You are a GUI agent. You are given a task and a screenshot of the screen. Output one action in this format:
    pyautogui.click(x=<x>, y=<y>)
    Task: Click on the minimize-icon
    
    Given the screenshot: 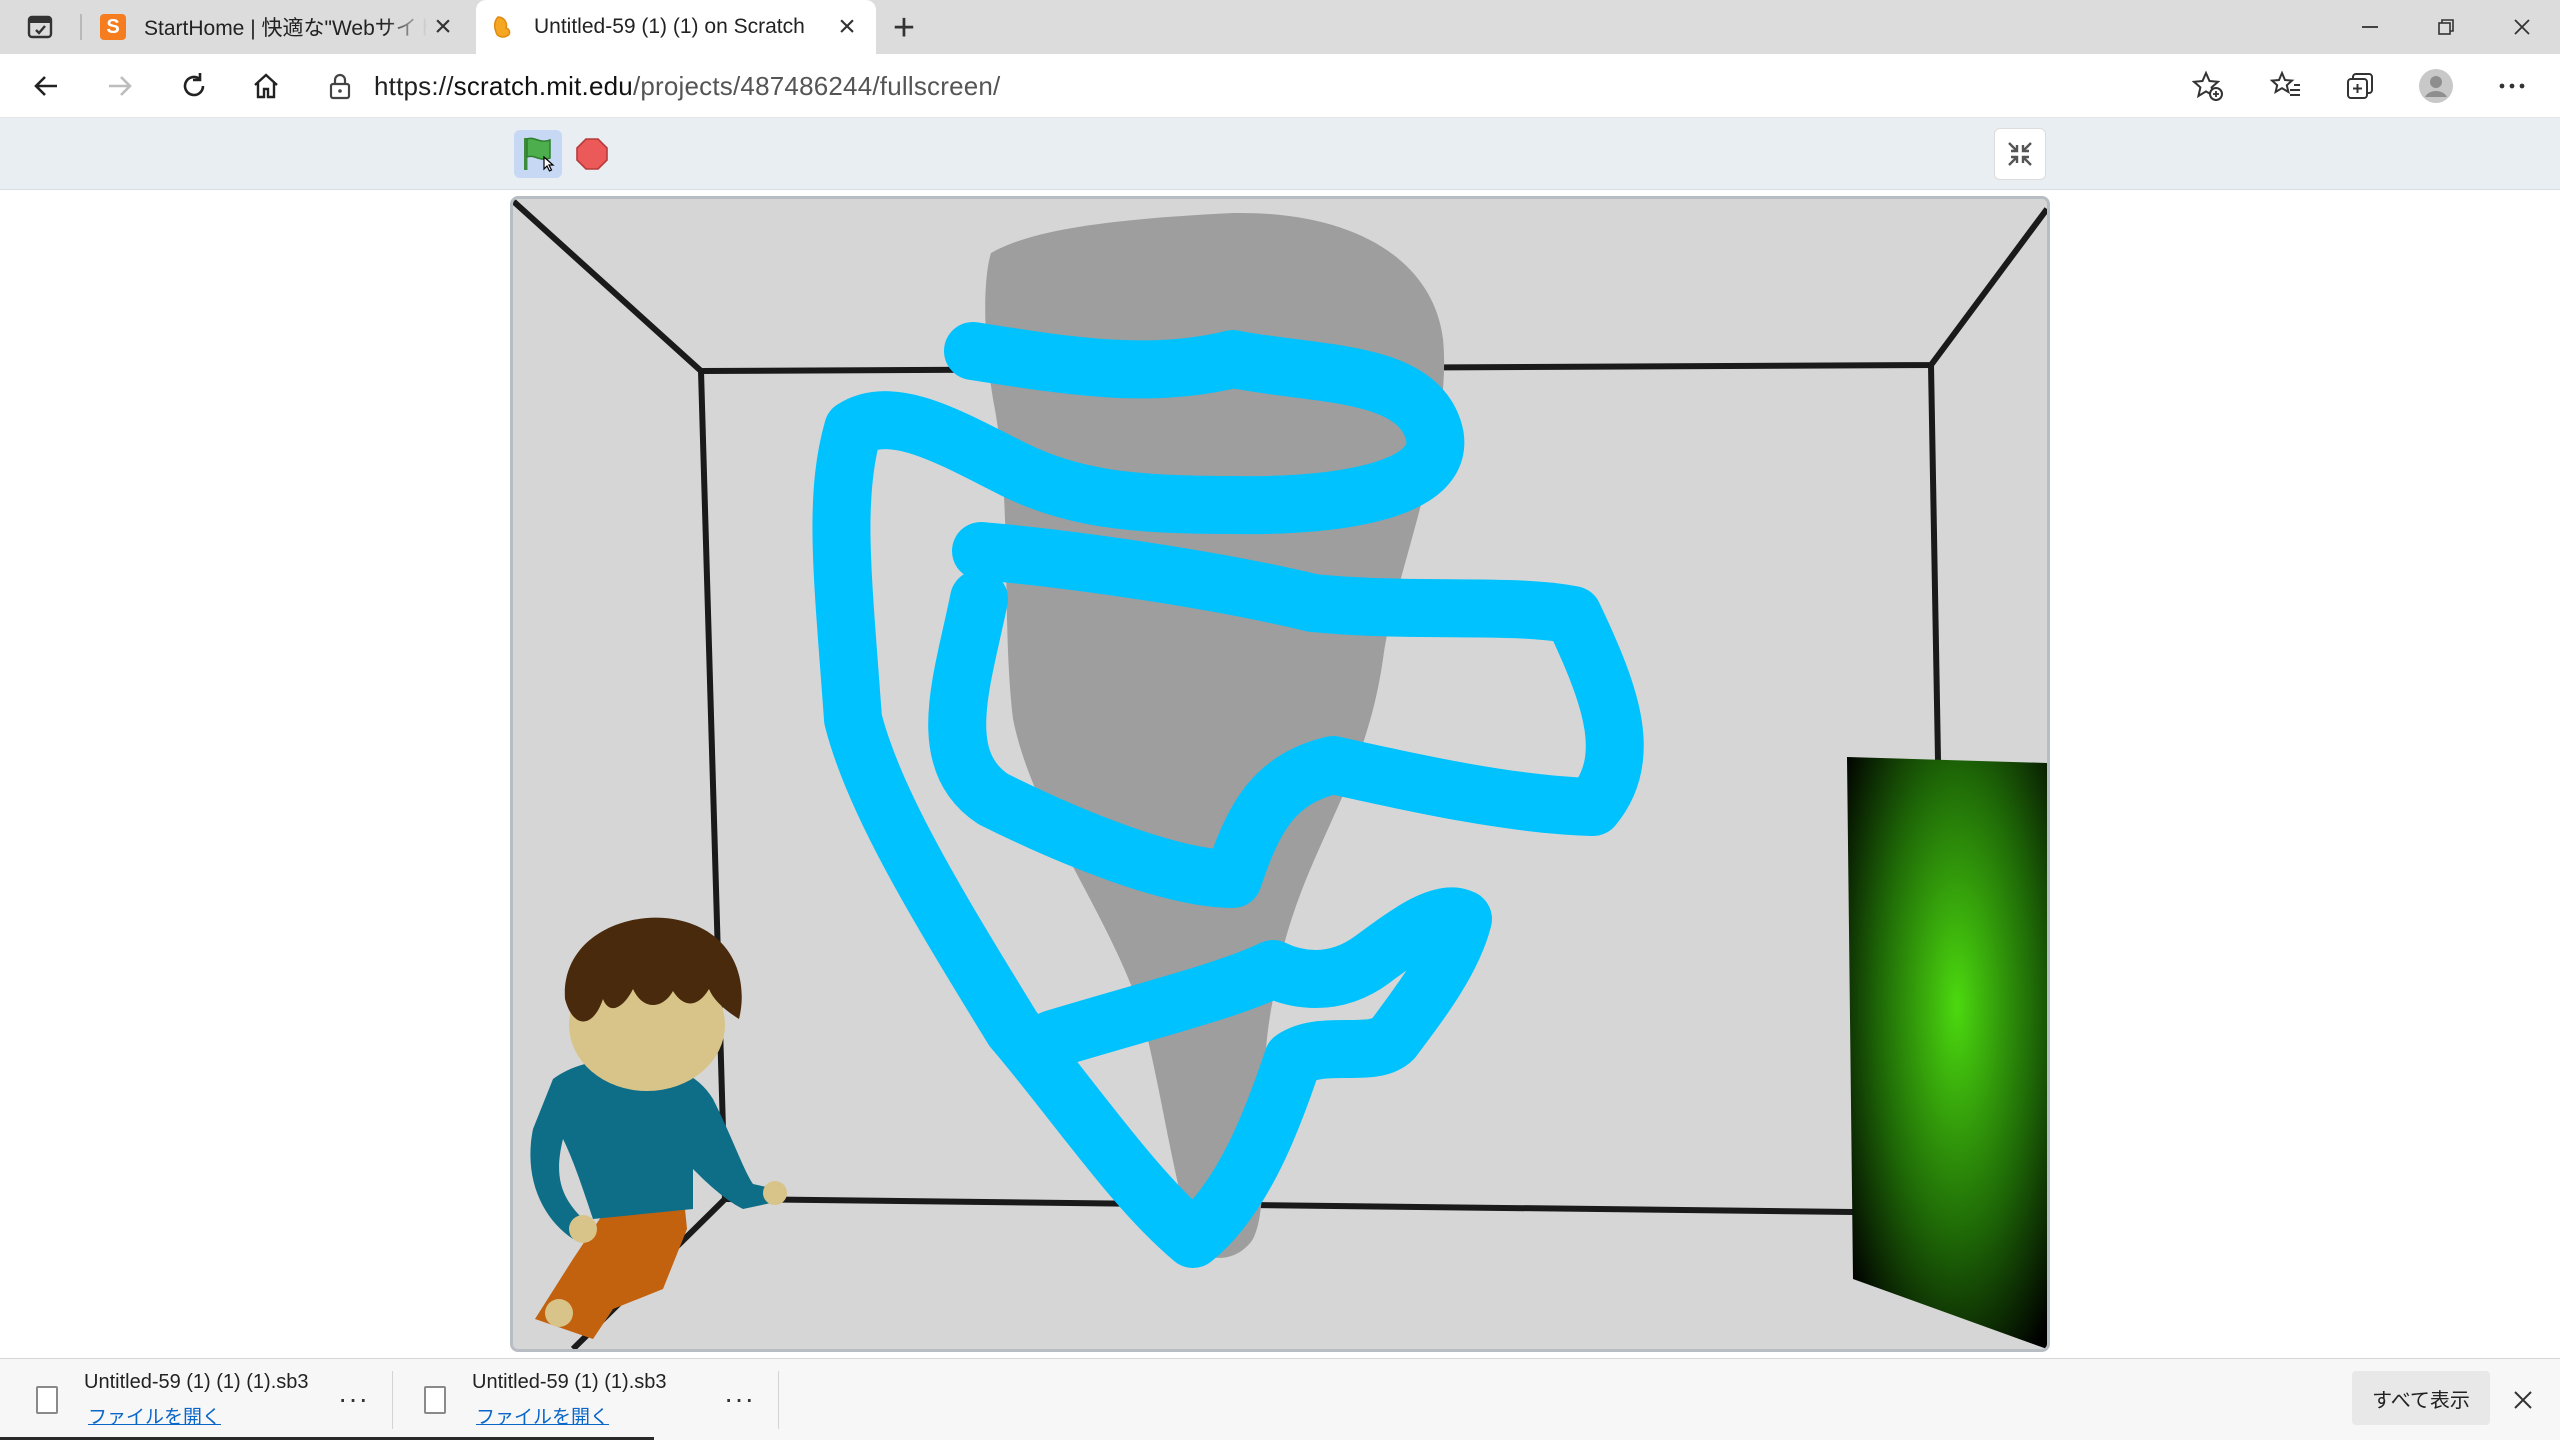 What is the action you would take?
    pyautogui.click(x=2370, y=27)
    